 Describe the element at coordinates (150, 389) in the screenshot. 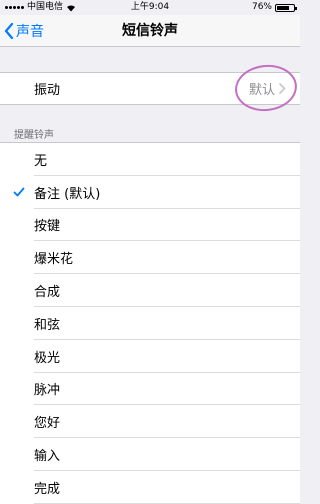

I see `tone-item: 脉冲` at that location.